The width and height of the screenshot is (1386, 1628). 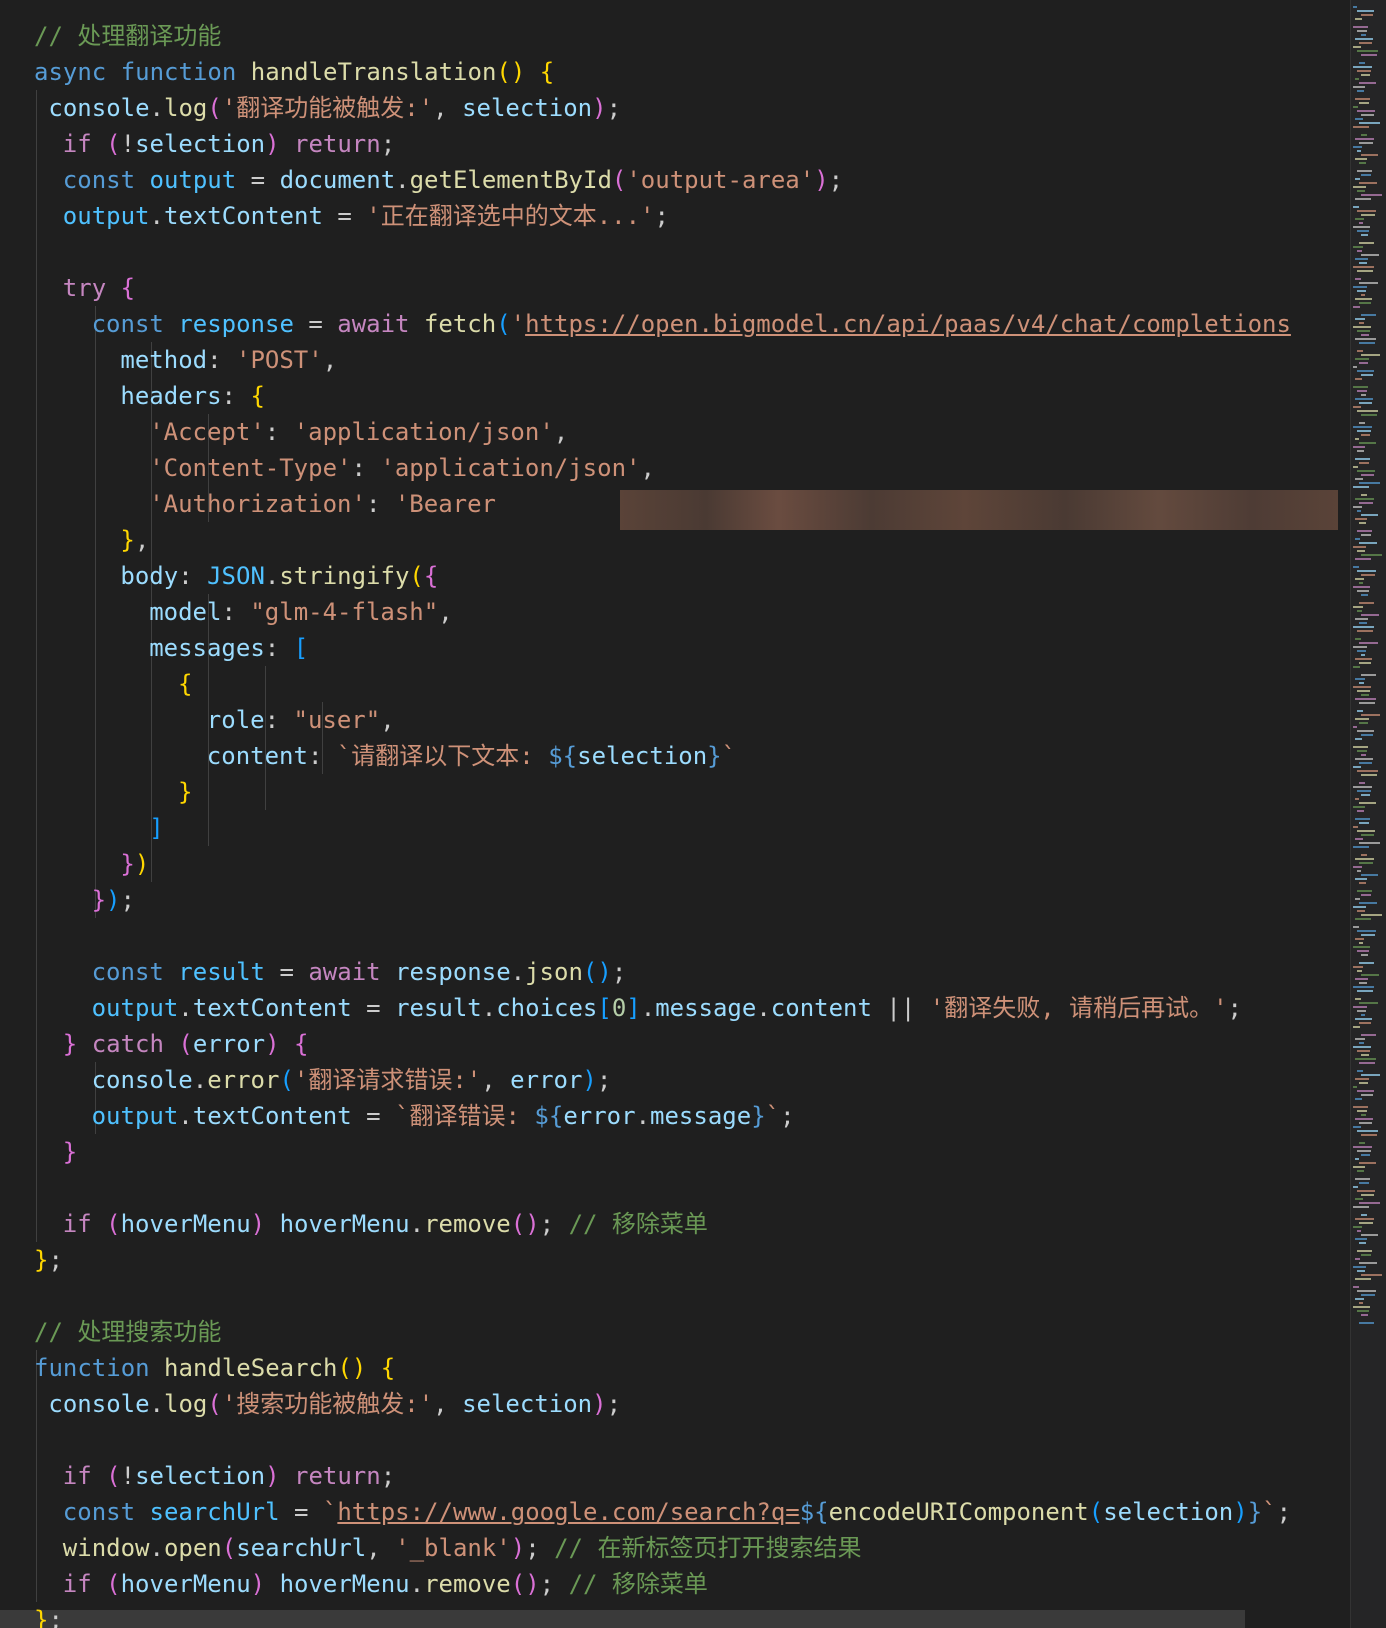 I want to click on code-token: if, so click(x=84, y=1476).